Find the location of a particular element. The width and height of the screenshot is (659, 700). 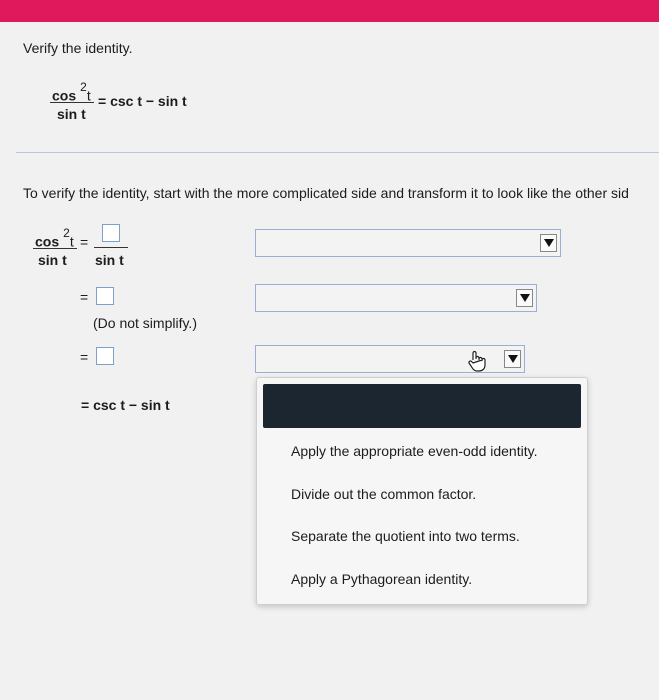

instruction-text: Verify the identity. is located at coordinates (78, 48).